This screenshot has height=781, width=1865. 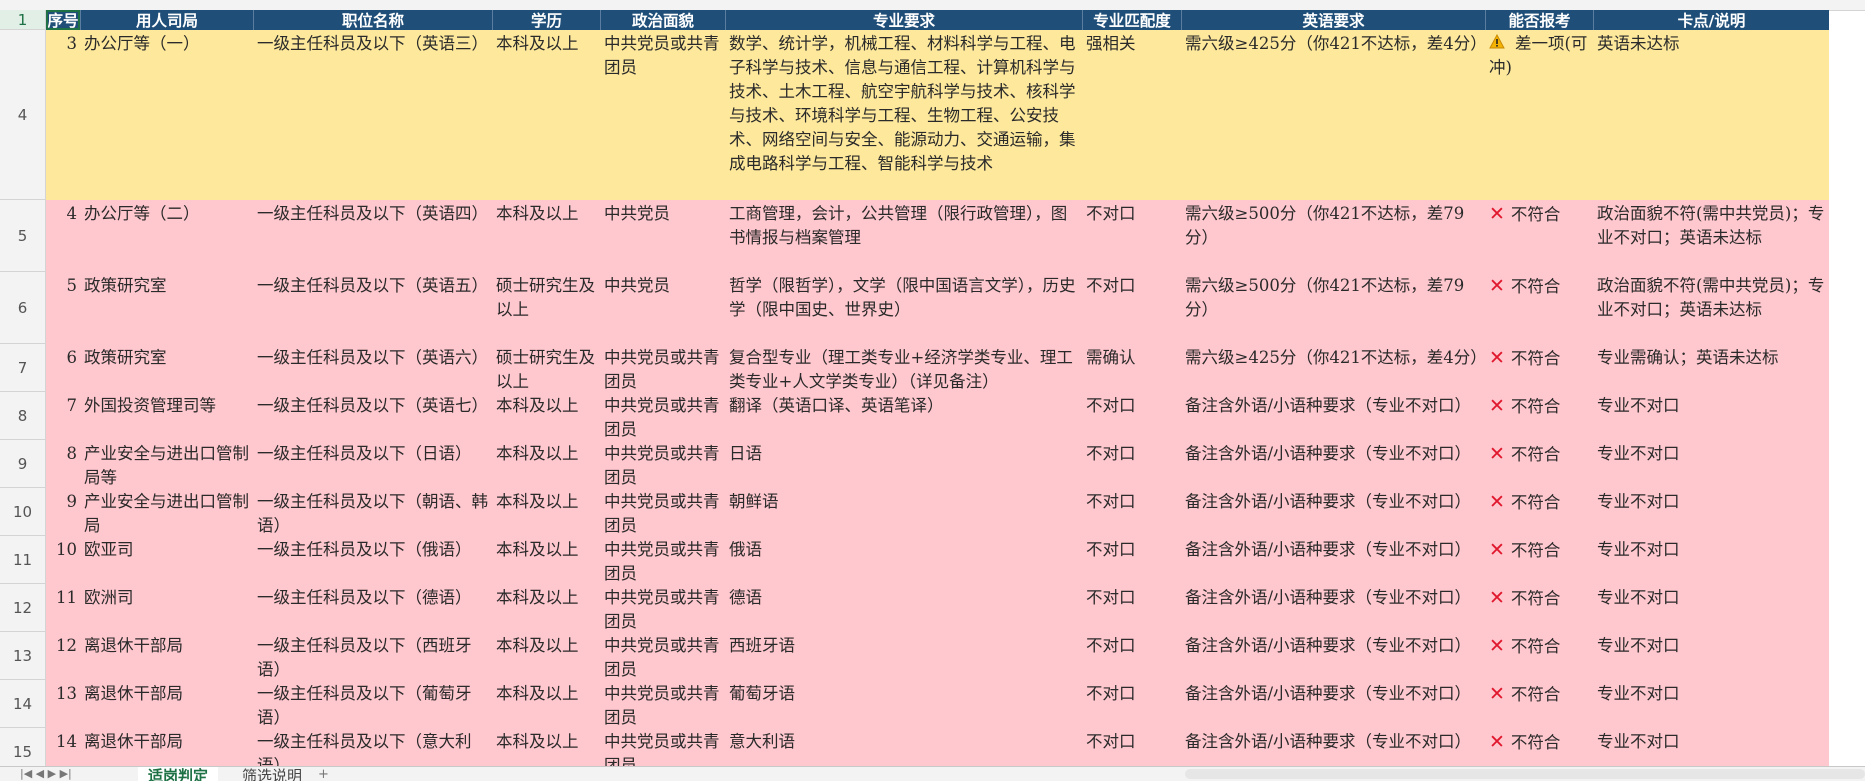 What do you see at coordinates (166, 608) in the screenshot?
I see `department-cell: 欧洲司` at bounding box center [166, 608].